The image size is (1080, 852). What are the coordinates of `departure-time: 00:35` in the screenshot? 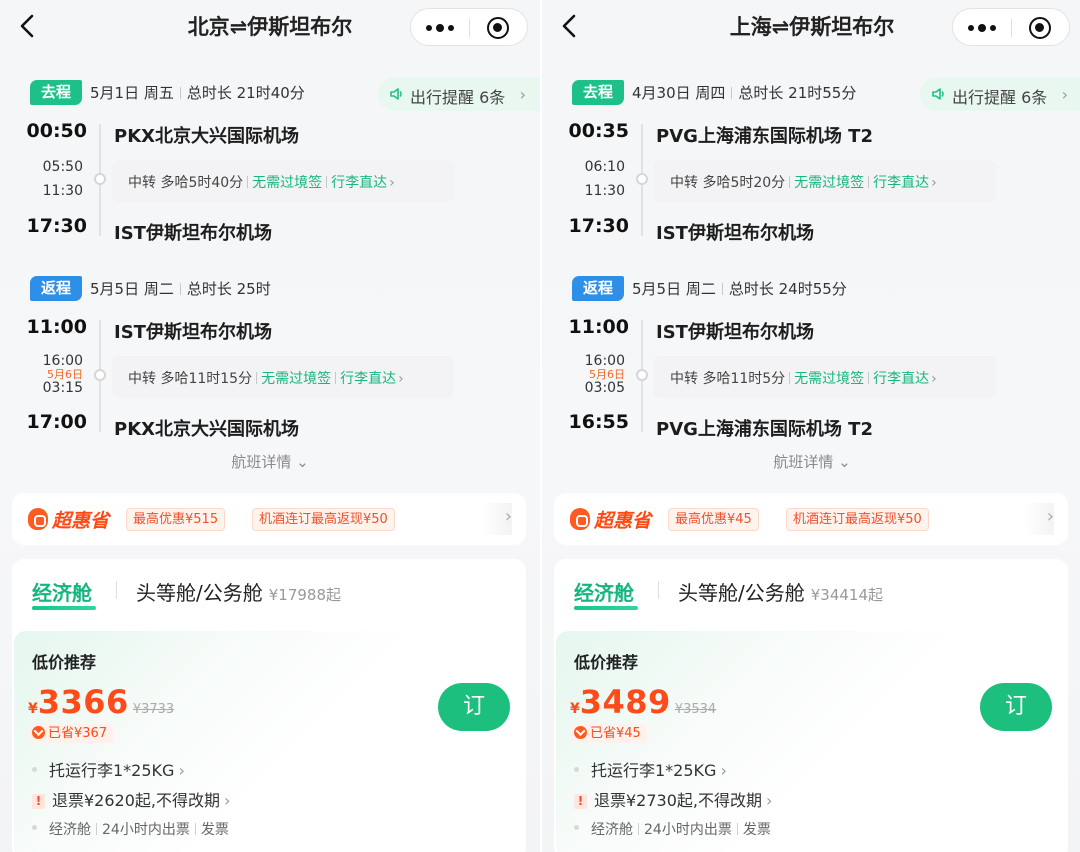 It's located at (598, 131).